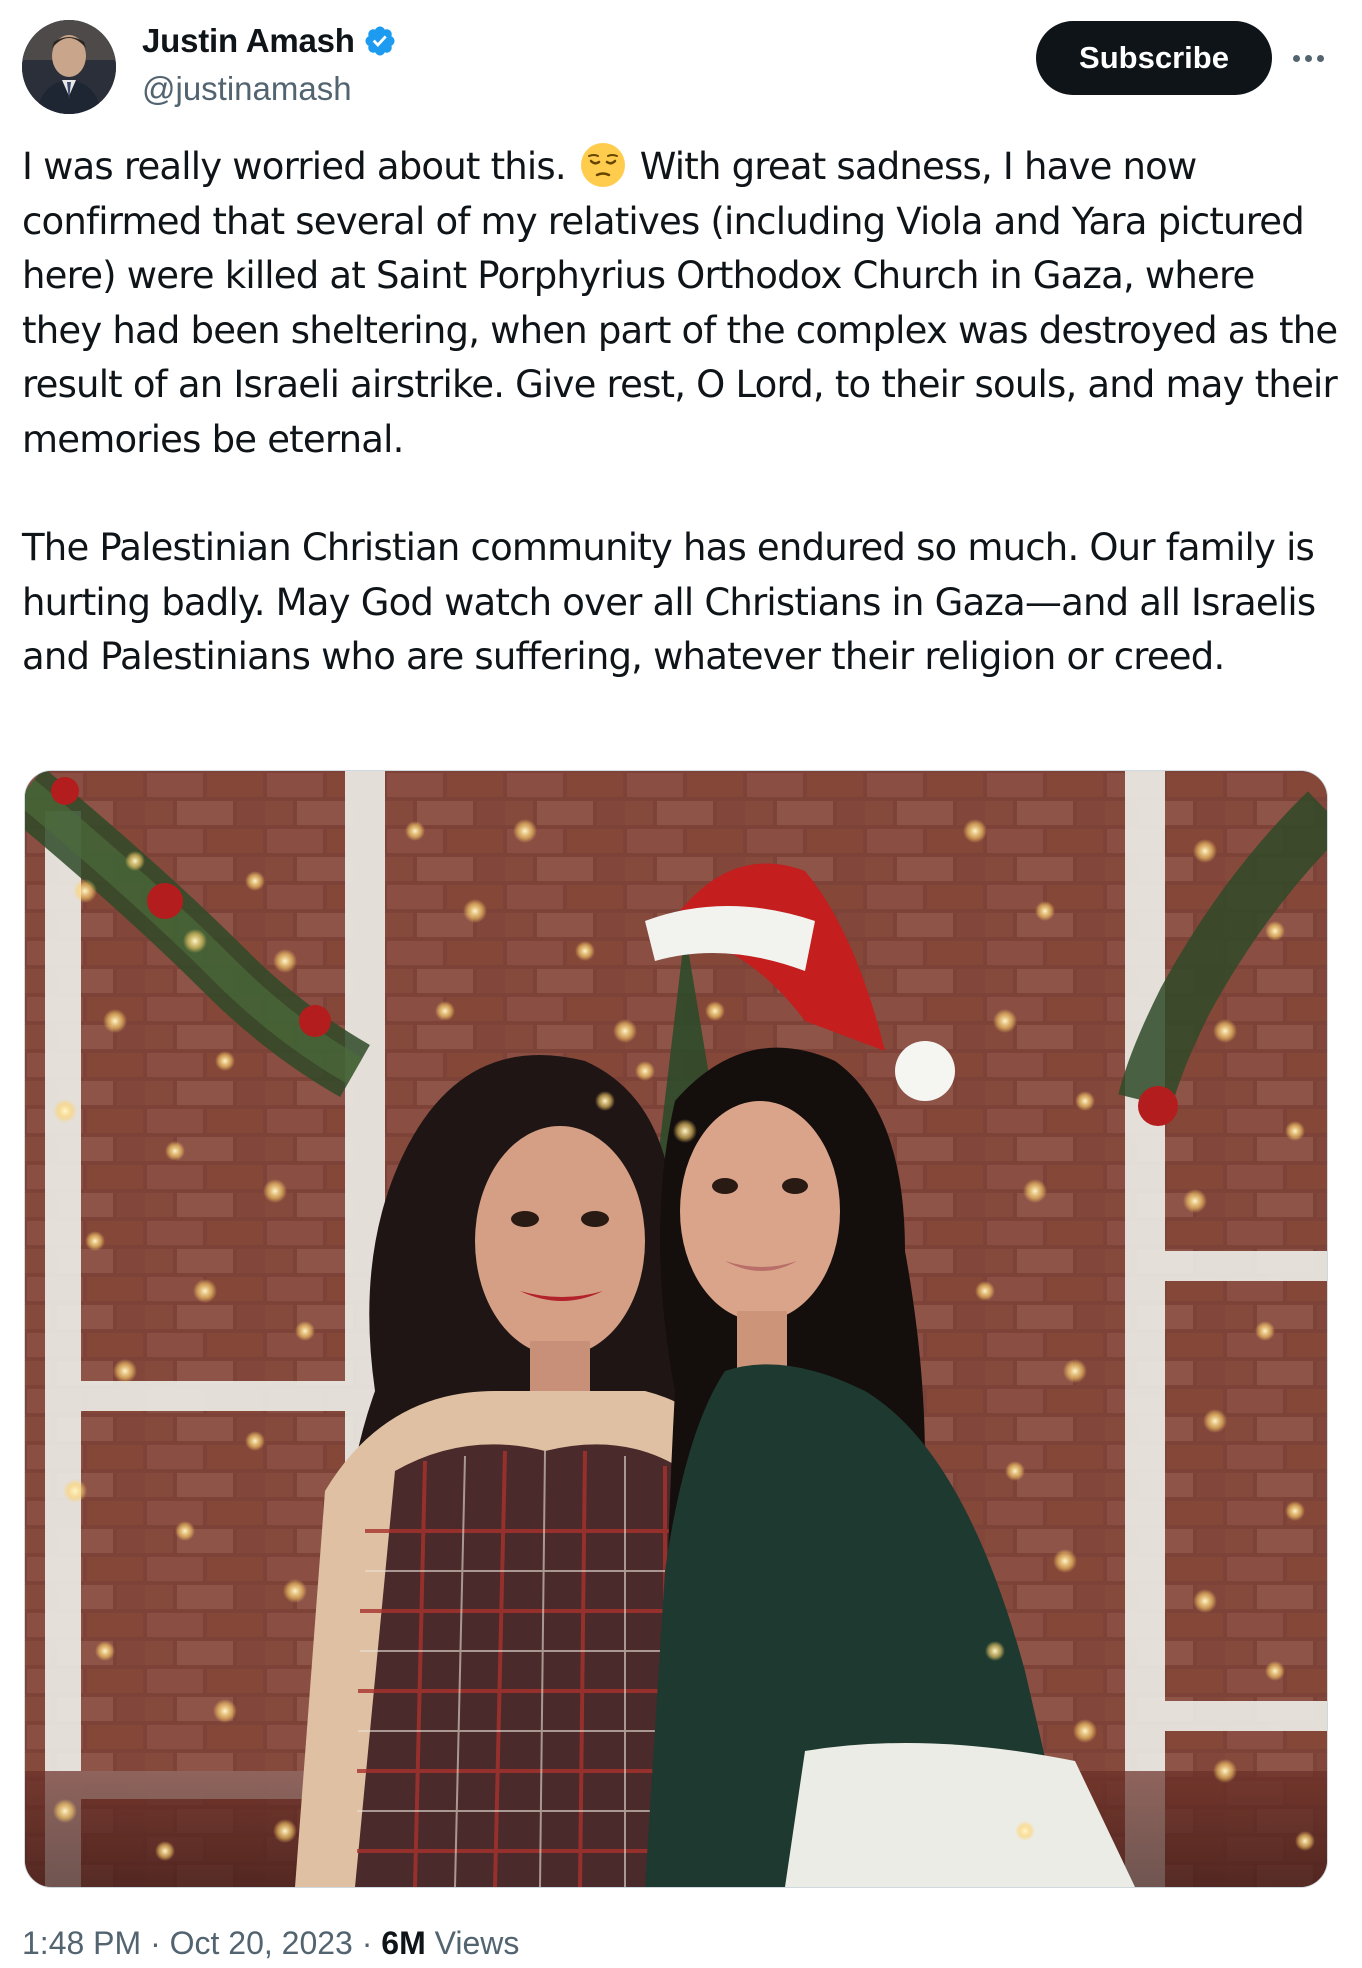  I want to click on subscribe-button: Subscribe, so click(1154, 58).